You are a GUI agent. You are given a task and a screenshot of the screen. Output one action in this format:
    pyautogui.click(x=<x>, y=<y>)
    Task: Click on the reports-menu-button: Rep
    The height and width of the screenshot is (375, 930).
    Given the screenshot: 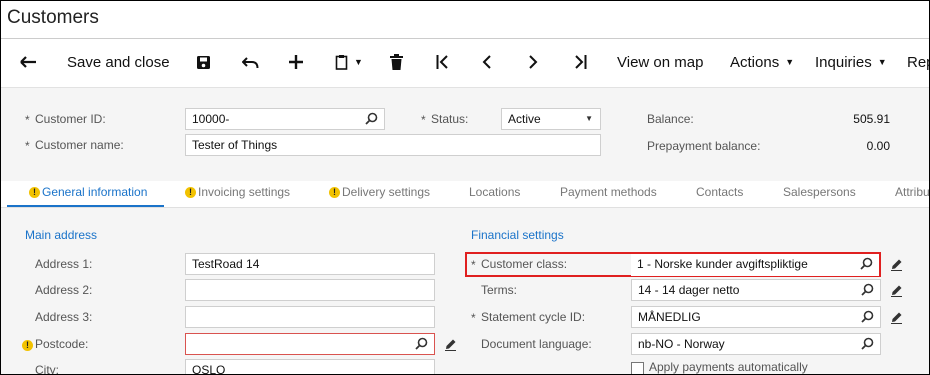 What is the action you would take?
    pyautogui.click(x=918, y=62)
    